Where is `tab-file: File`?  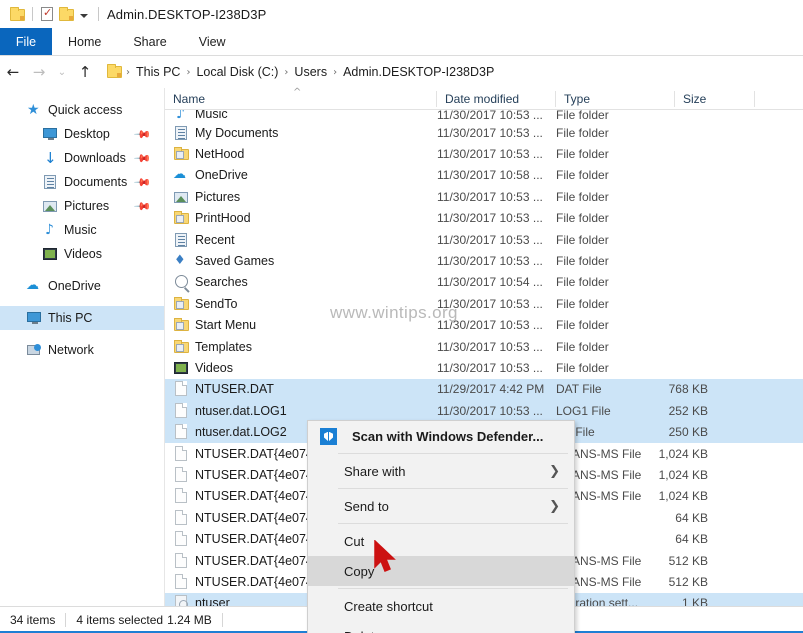 tab-file: File is located at coordinates (26, 41).